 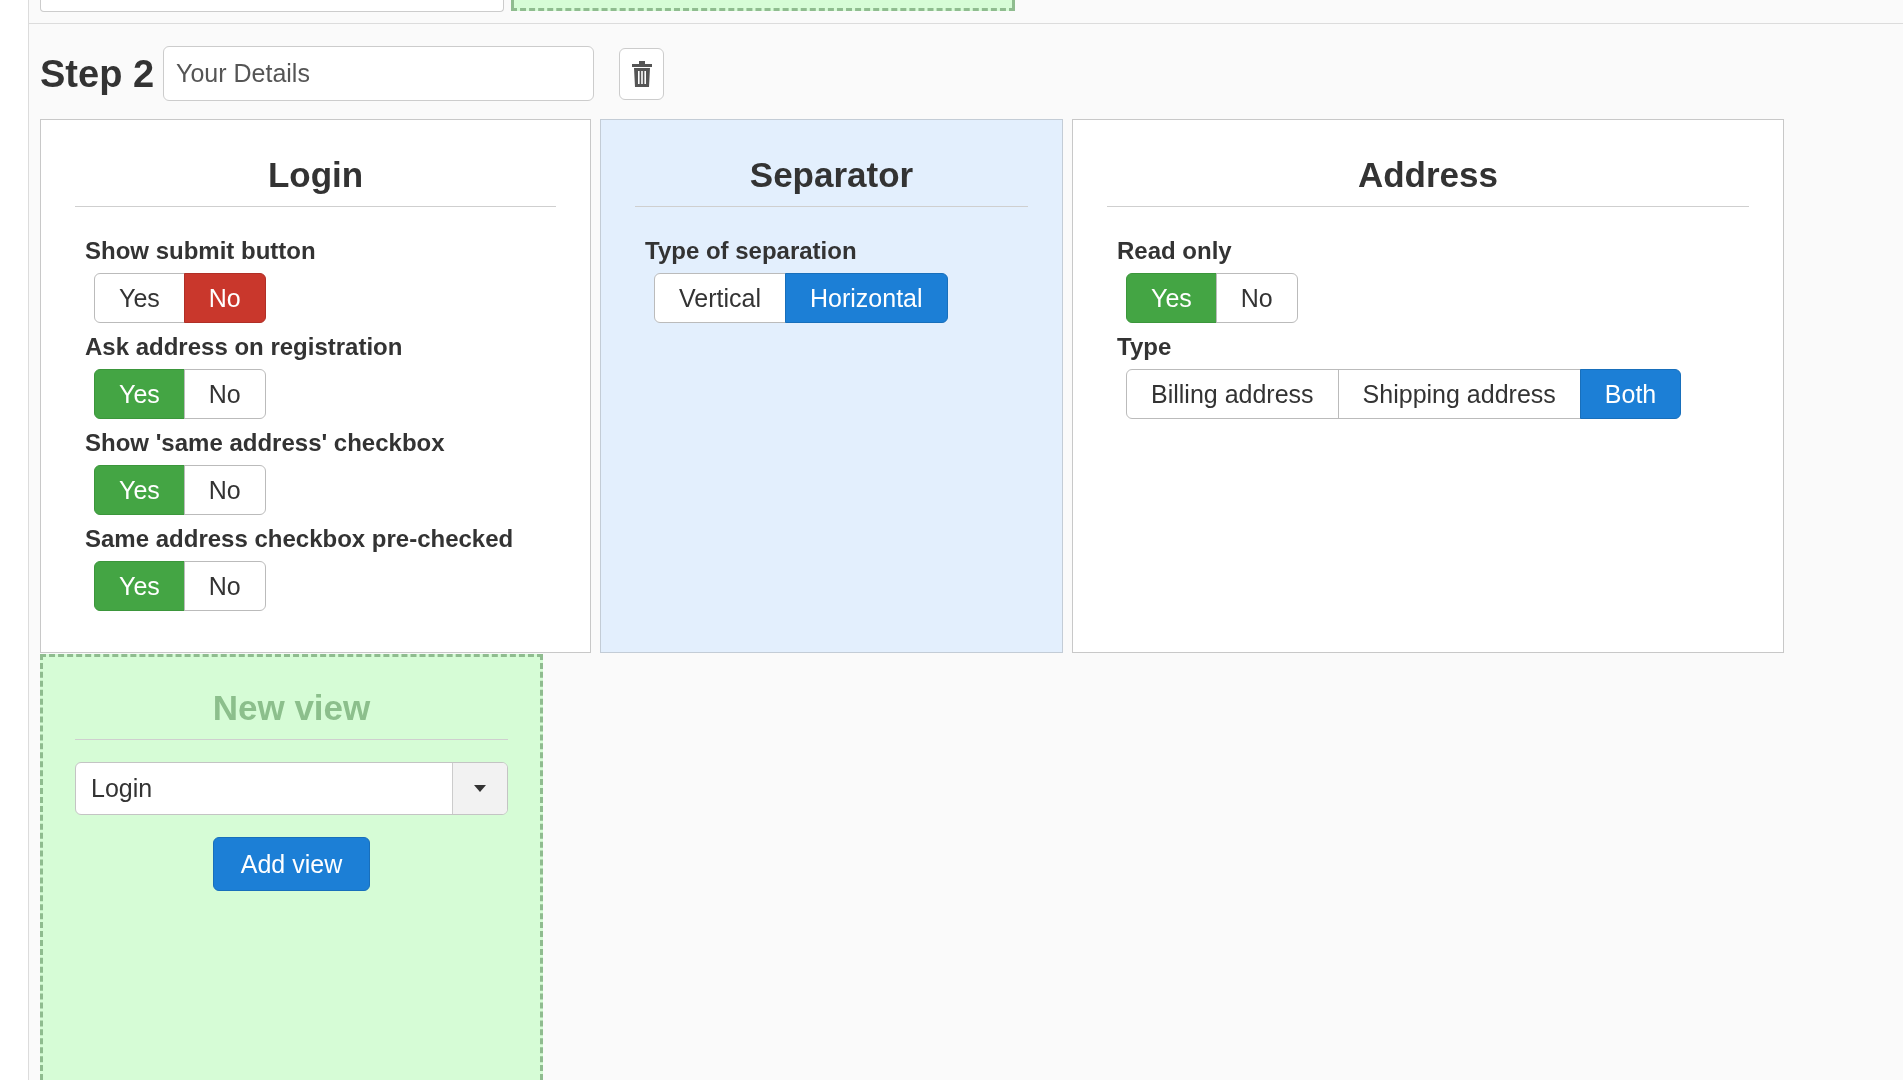 I want to click on toggle-button: Vertical, so click(x=720, y=298).